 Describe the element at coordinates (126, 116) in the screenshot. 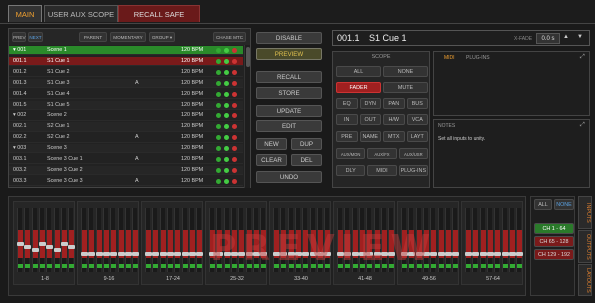

I see `cue-row: ▾ 002 Scene 2 120 BPM` at that location.